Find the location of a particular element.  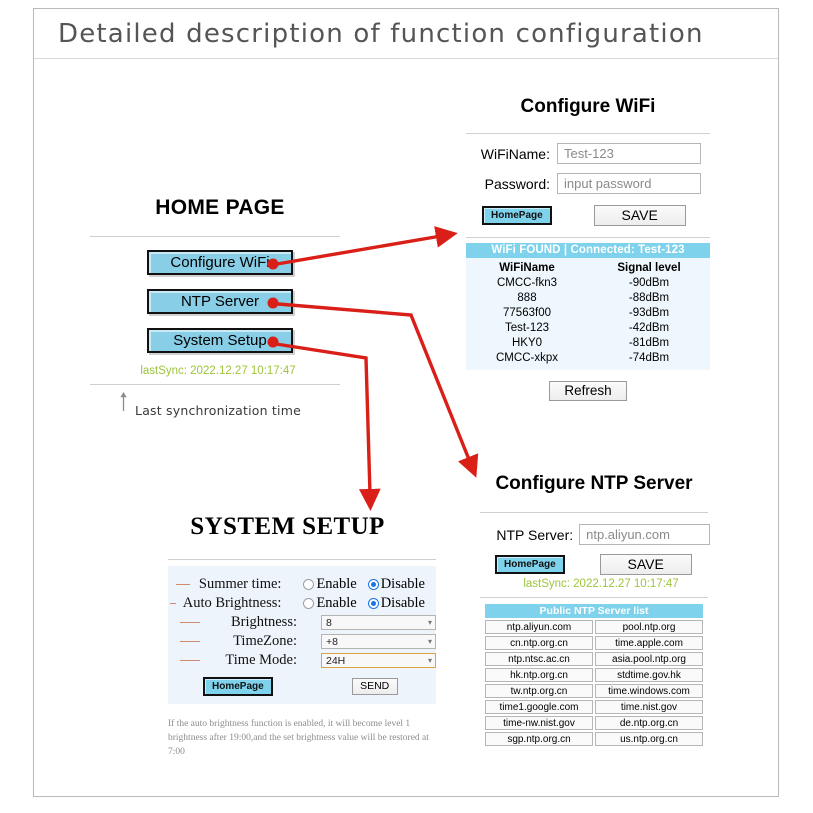

wifi-list-item: CMCC-fkn3 -90dBm is located at coordinates (588, 283).